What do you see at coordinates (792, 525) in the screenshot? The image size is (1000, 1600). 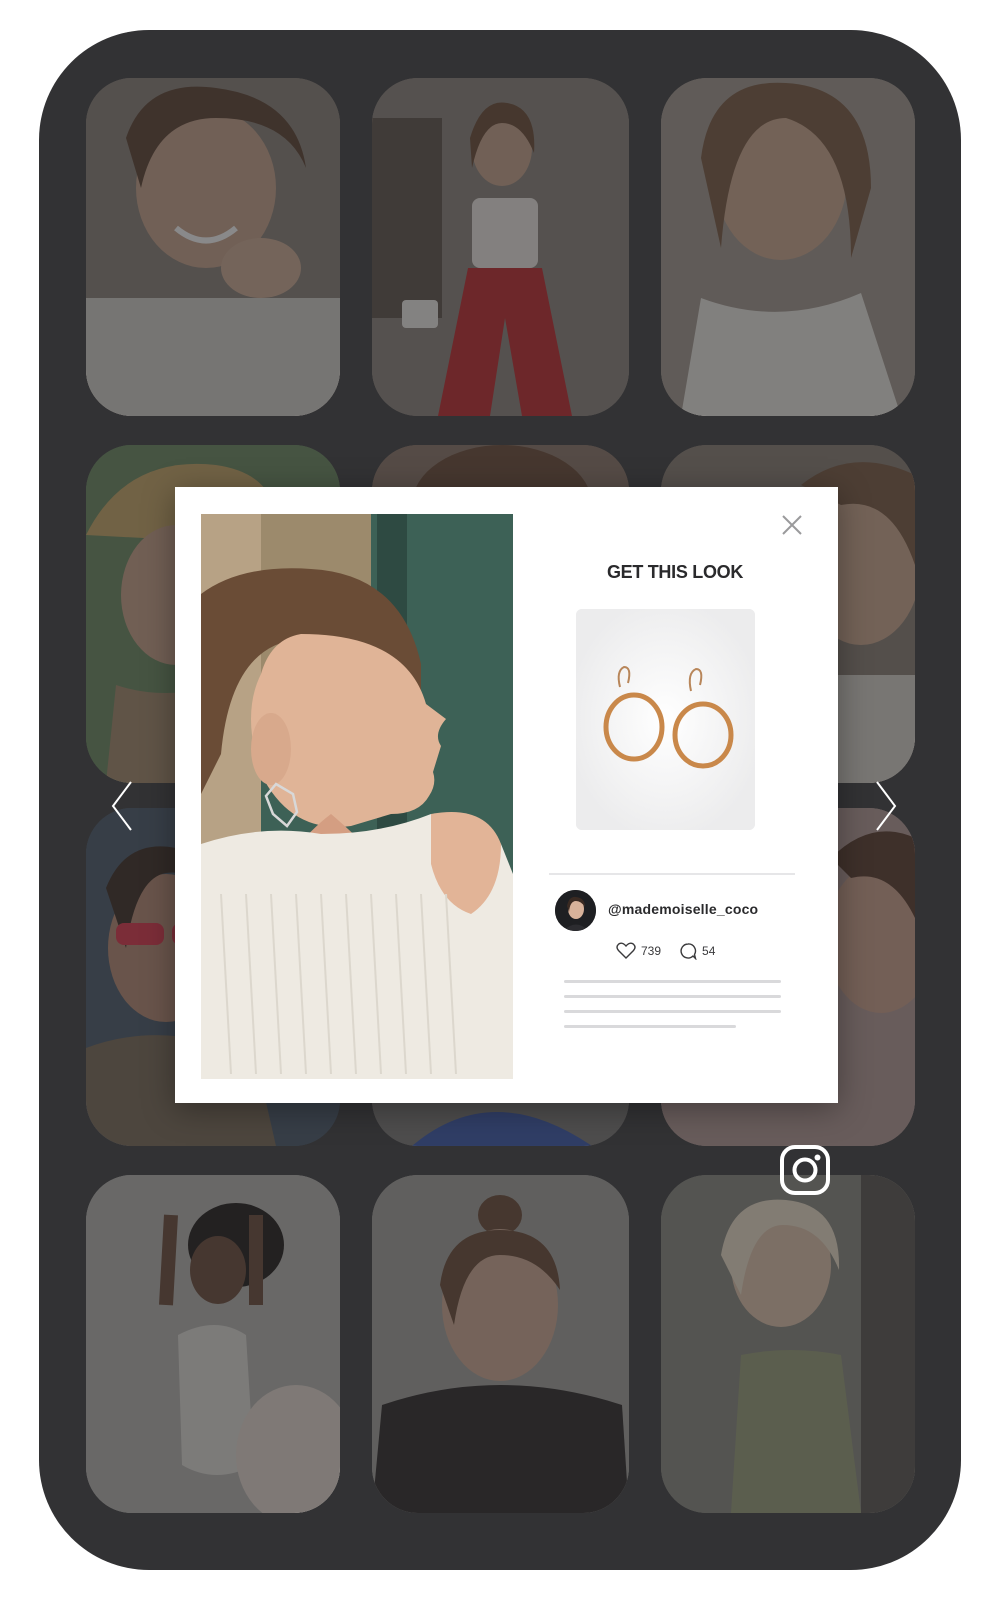 I see `close-icon` at bounding box center [792, 525].